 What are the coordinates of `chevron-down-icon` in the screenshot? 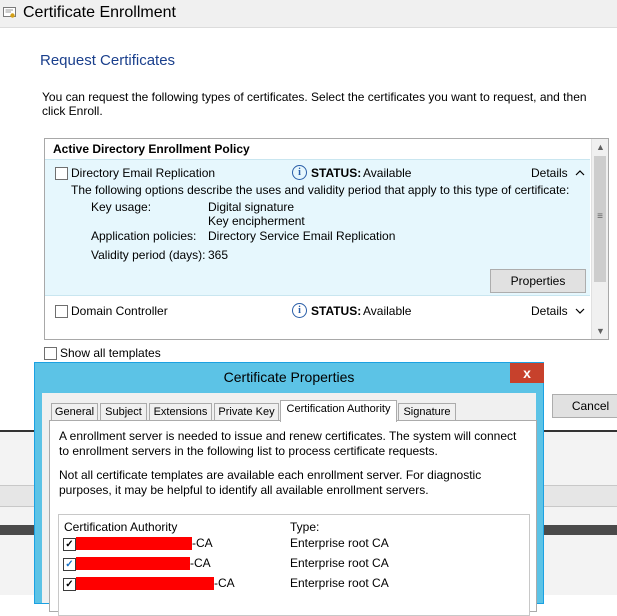 It's located at (580, 311).